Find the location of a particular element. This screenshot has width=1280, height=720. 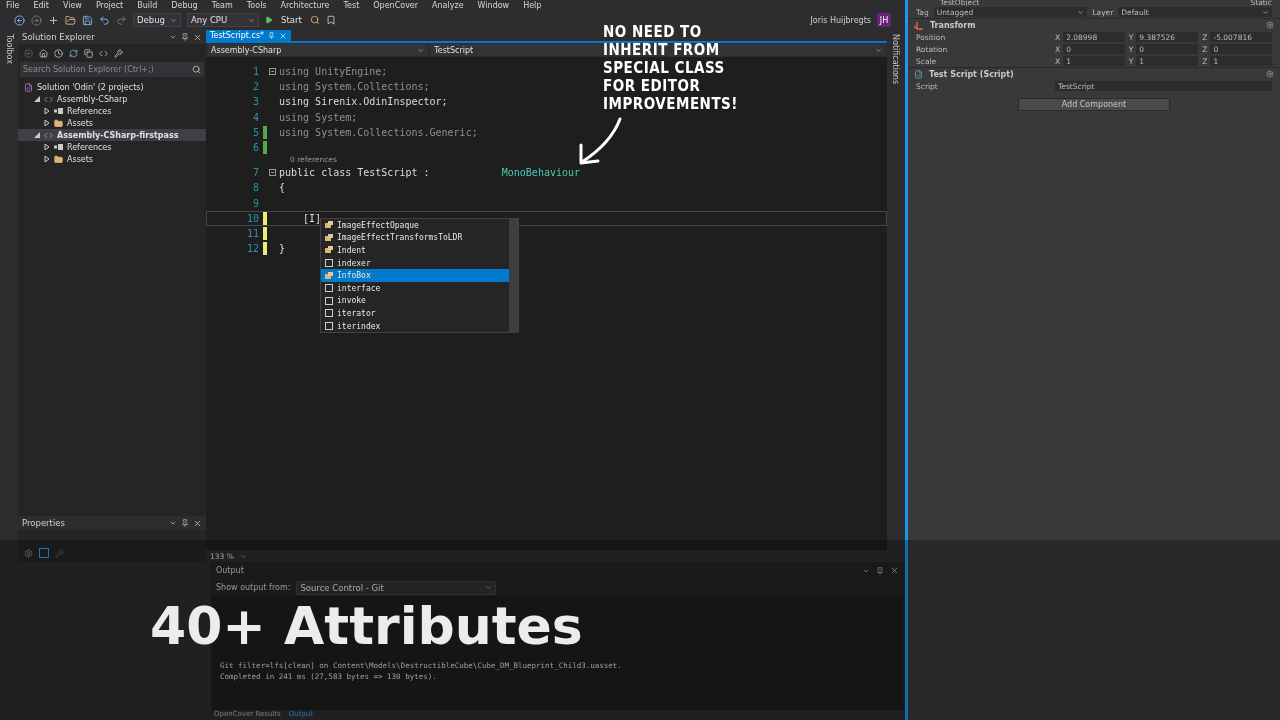

forward-icon is located at coordinates (36, 20).